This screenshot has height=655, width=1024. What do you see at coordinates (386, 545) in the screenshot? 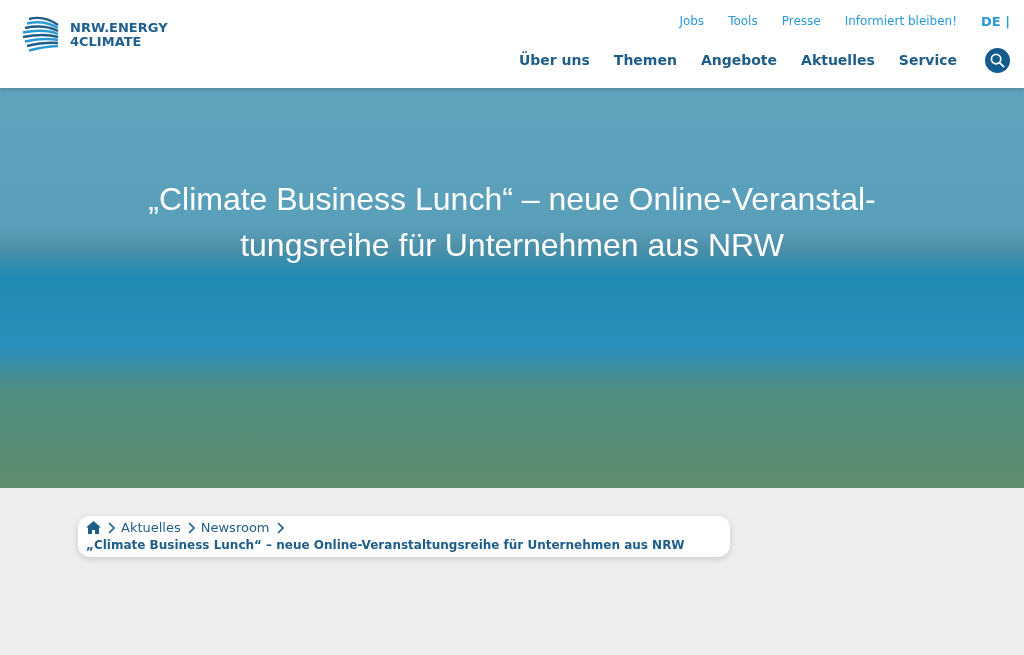
I see `breadcrumb-current: „Climate Business Lunch“ – neue Online-Veranstaltungsreihe für Unternehmen aus NRW` at bounding box center [386, 545].